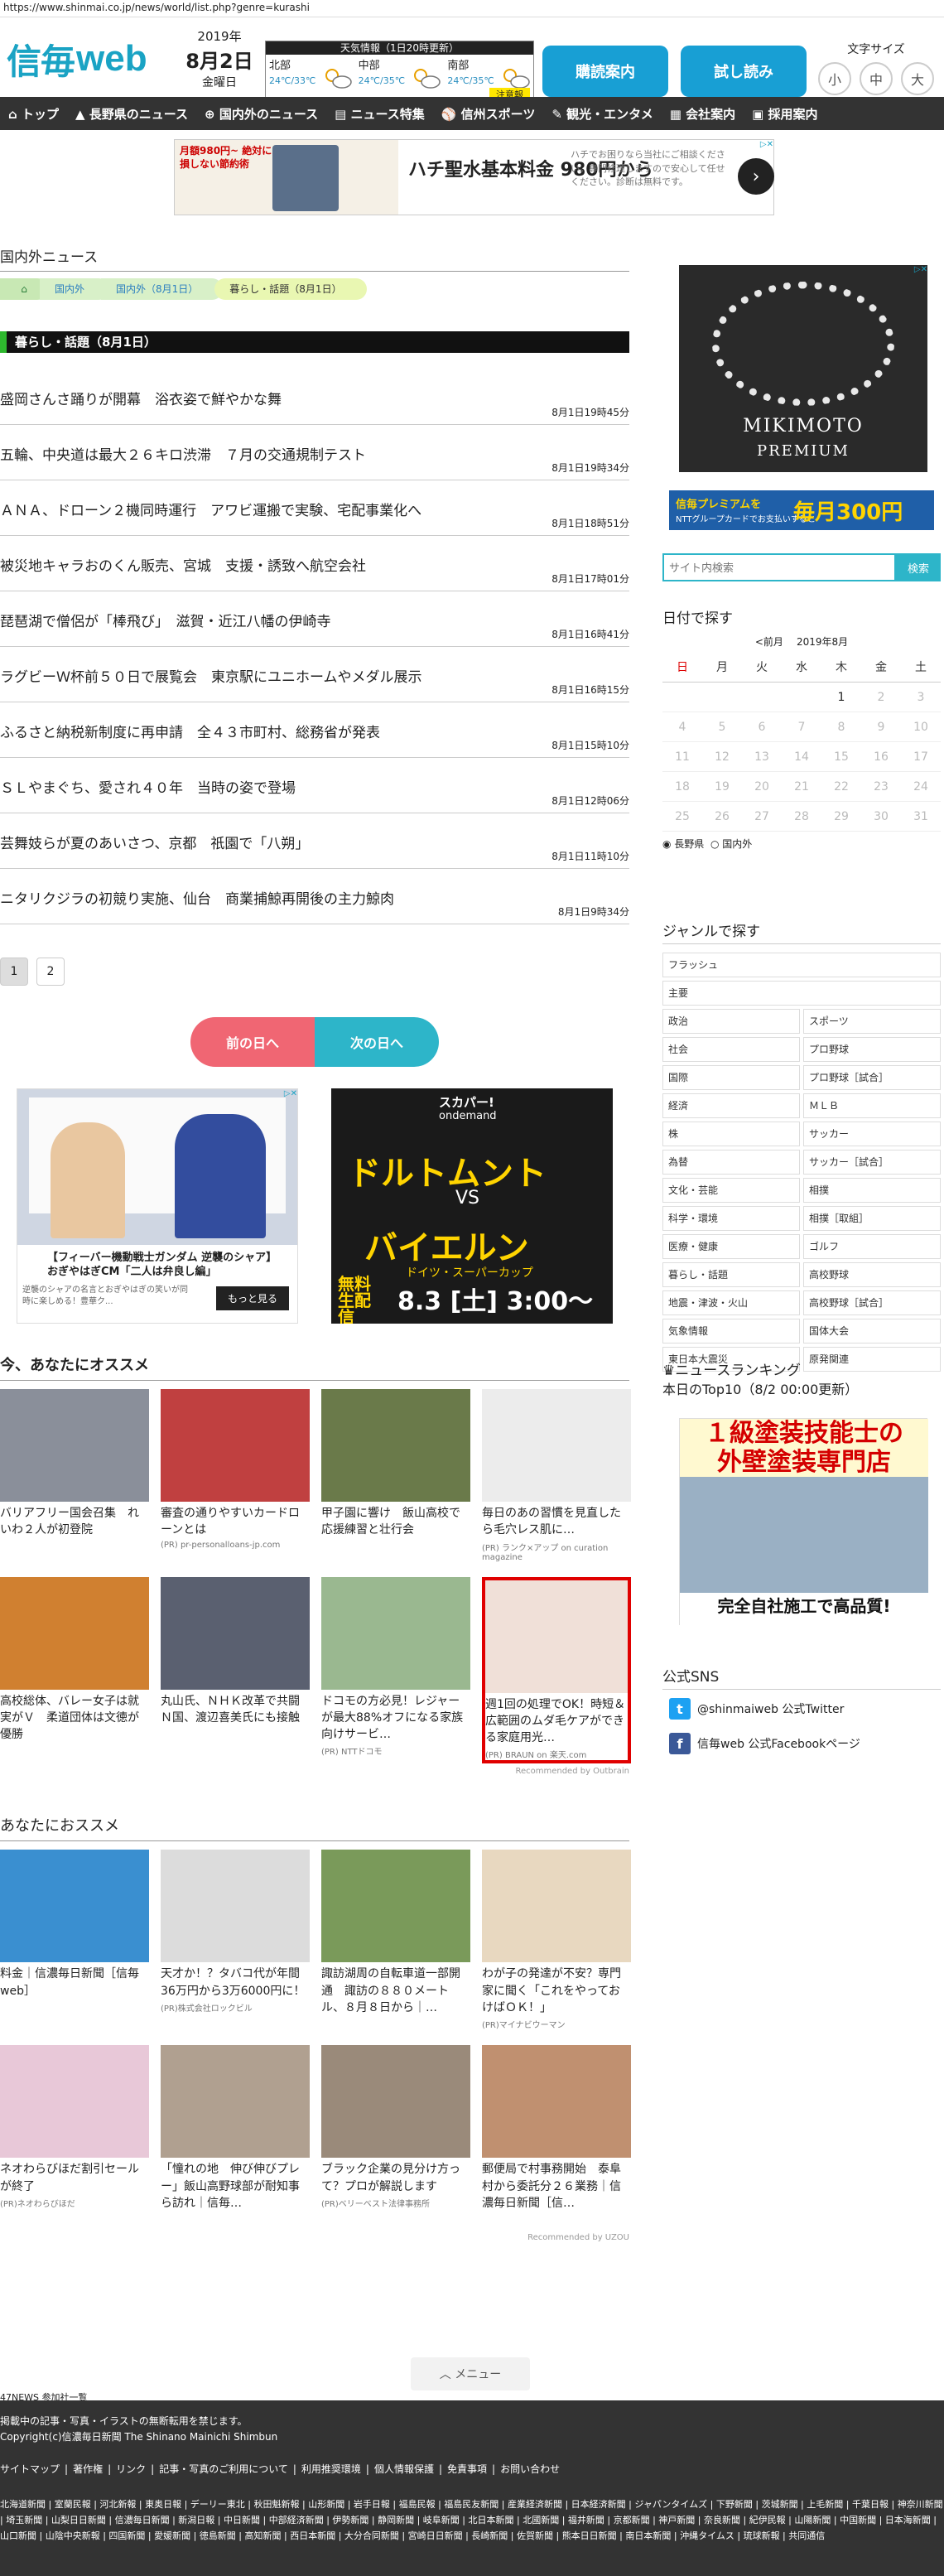 This screenshot has height=2576, width=944. Describe the element at coordinates (252, 1042) in the screenshot. I see `prev-day-button: 前の日へ` at that location.